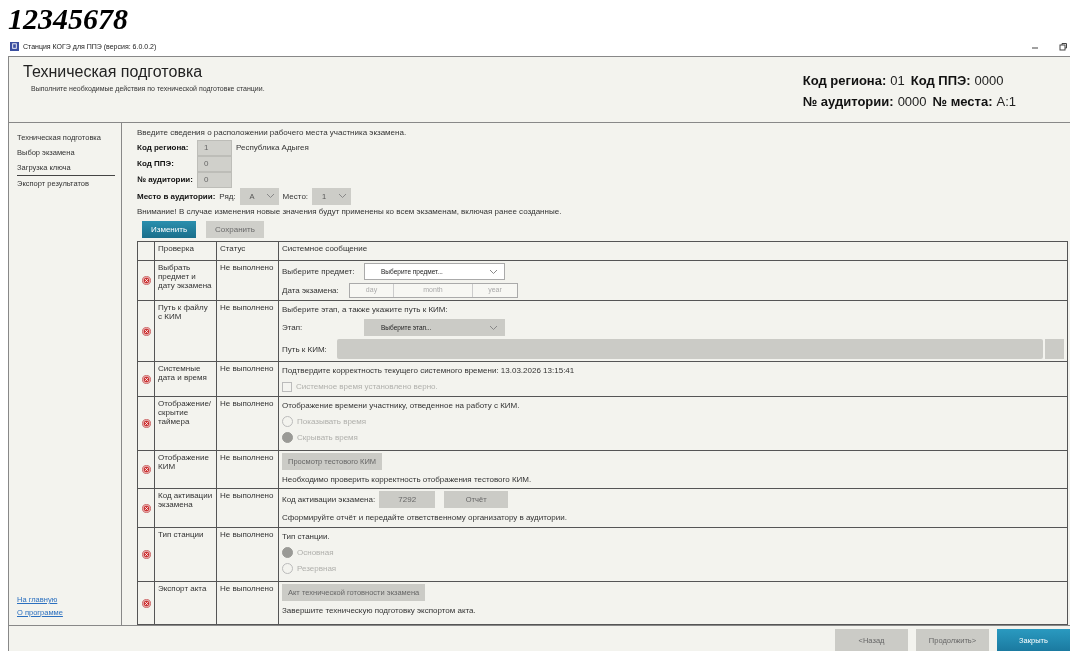  What do you see at coordinates (185, 331) in the screenshot?
I see `table-cell: Путь к файлу с КИМ` at bounding box center [185, 331].